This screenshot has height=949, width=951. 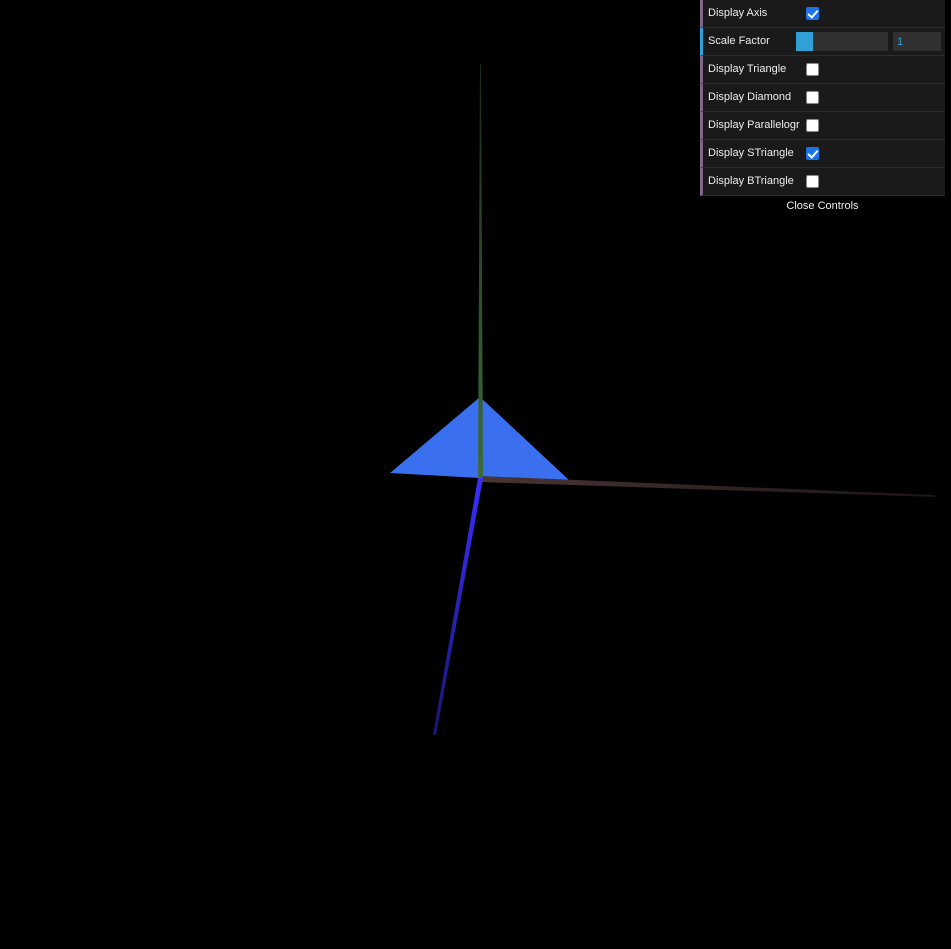 I want to click on scale-factor-label: Scale Factor, so click(x=739, y=41).